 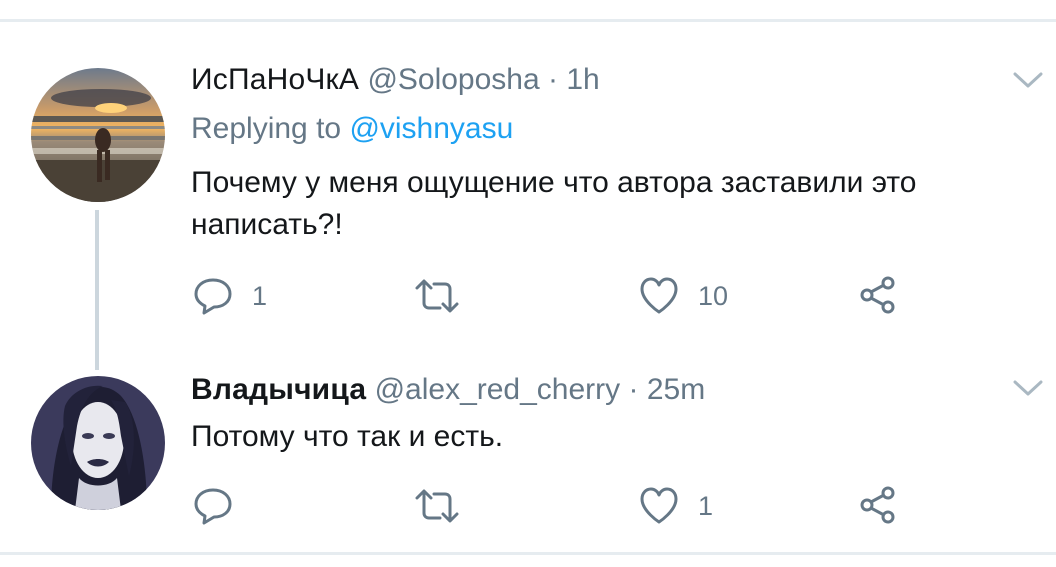 I want to click on replying-to: Replying to @vishnyasu, so click(x=352, y=129).